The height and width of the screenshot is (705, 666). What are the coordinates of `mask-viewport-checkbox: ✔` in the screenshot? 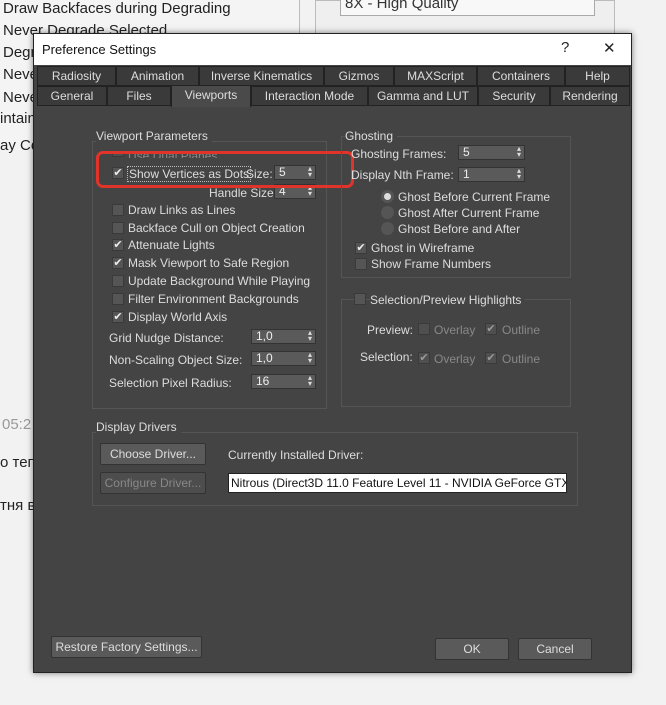 It's located at (118, 263).